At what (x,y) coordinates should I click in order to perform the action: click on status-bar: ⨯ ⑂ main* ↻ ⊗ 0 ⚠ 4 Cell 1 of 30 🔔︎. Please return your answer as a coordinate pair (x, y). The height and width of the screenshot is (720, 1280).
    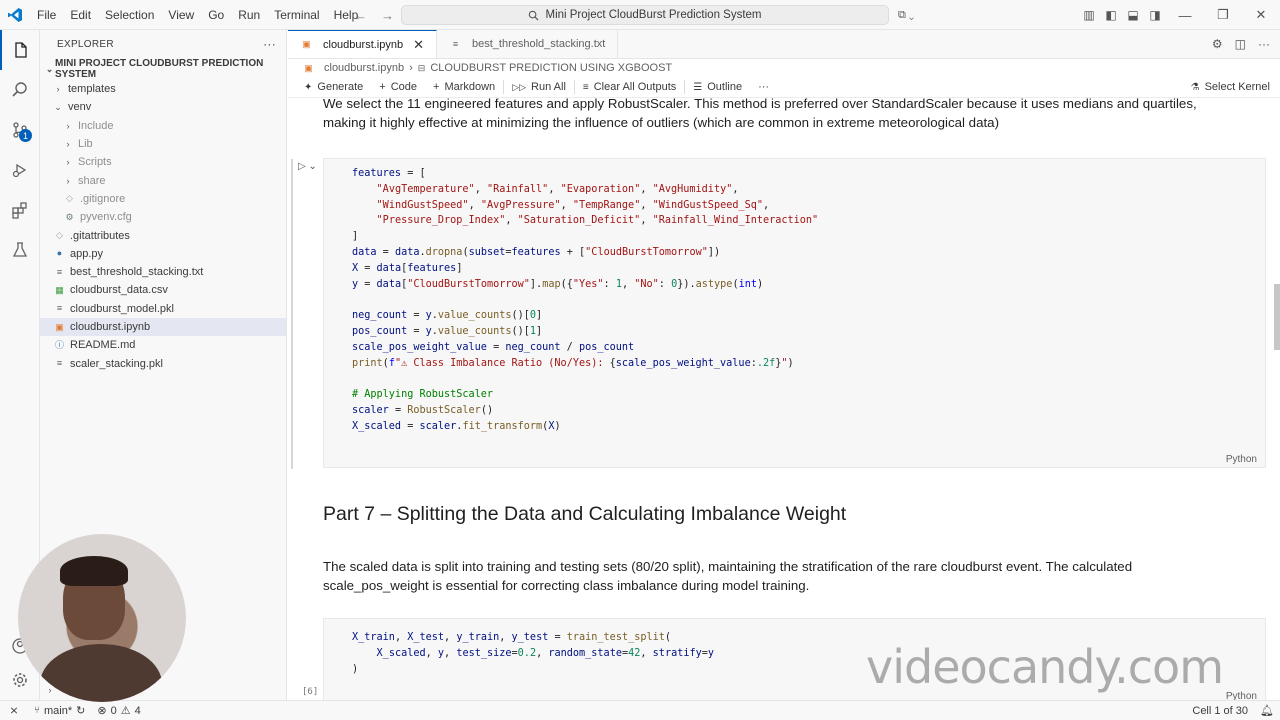
    Looking at the image, I should click on (640, 710).